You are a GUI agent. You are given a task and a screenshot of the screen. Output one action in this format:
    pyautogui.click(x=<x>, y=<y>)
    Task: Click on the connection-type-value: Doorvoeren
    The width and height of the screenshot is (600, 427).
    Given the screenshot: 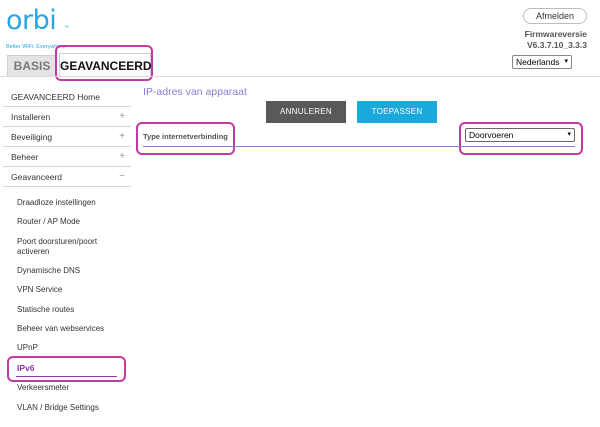 What is the action you would take?
    pyautogui.click(x=491, y=135)
    